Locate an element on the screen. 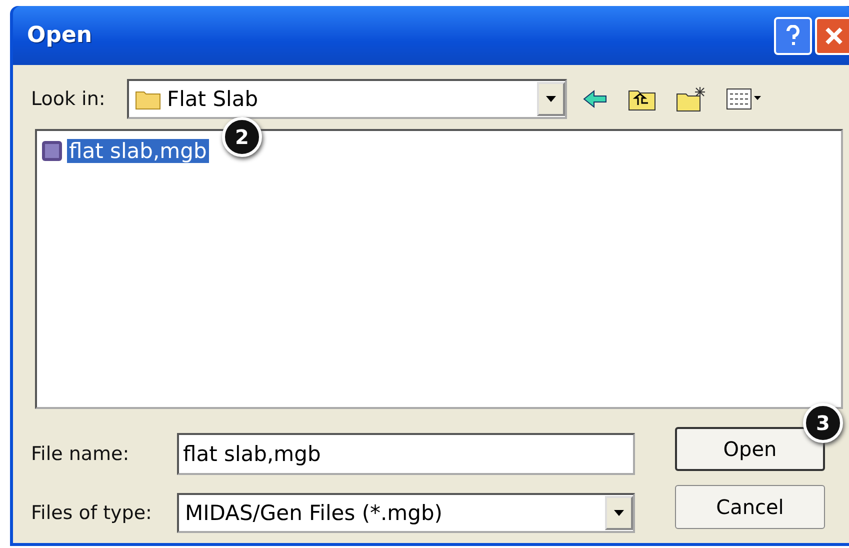 This screenshot has width=849, height=548. file-type-dropdown: MIDAS/Gen Files (*.mgb) is located at coordinates (406, 513).